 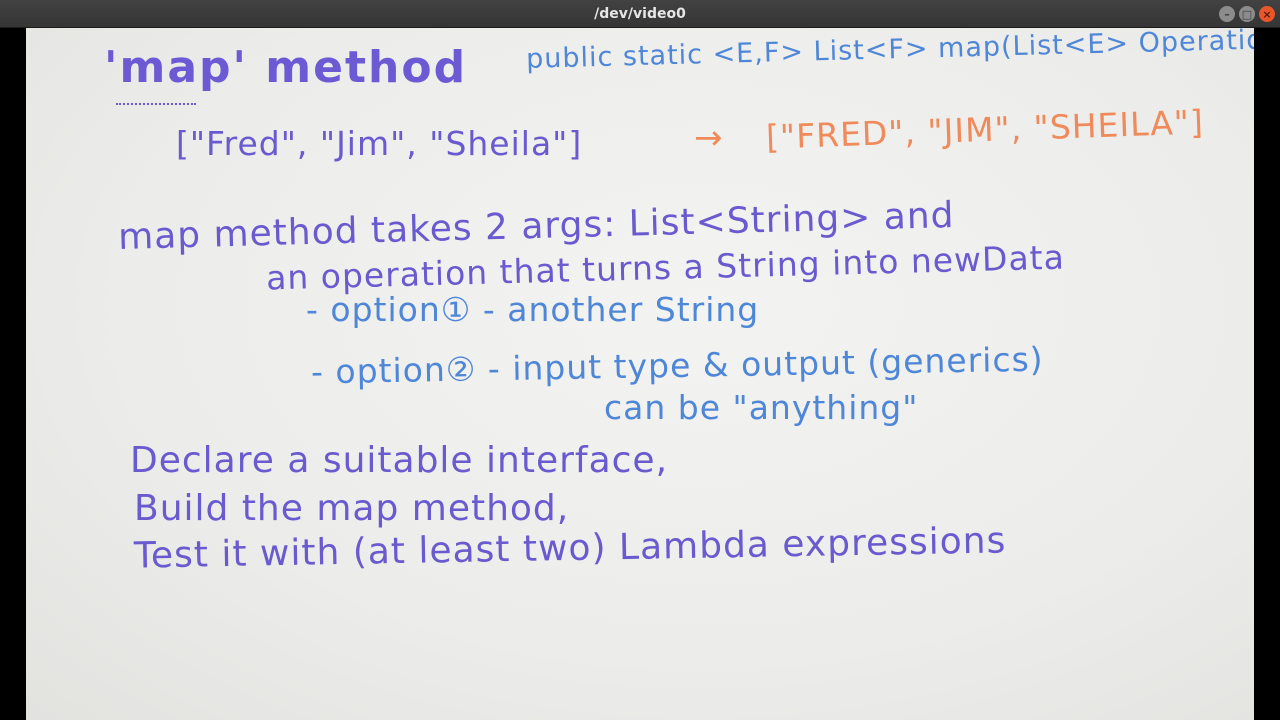 I want to click on note-line-option-1: - option① - another String, so click(x=533, y=309).